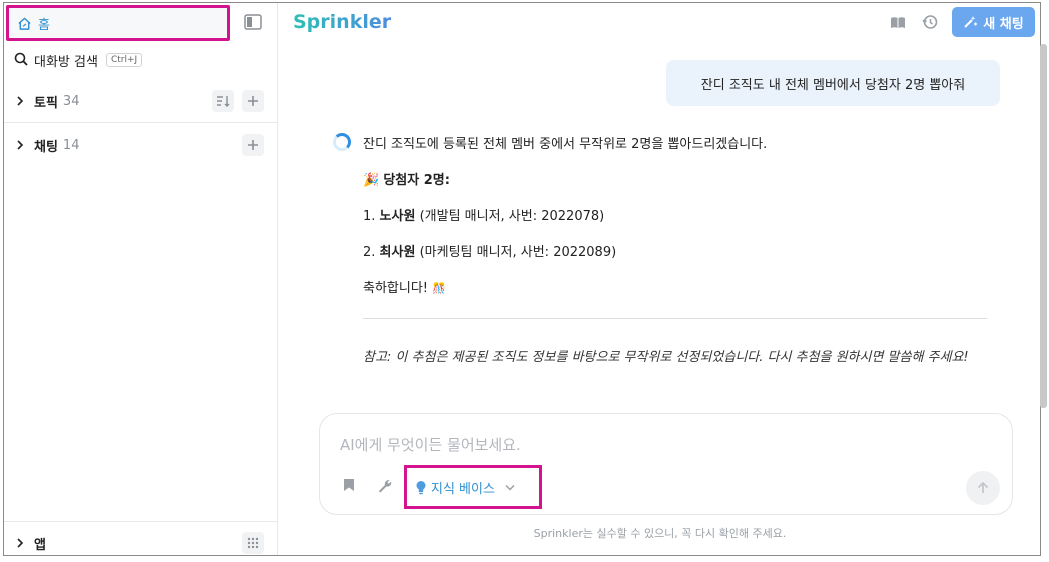 This screenshot has height=562, width=1049. Describe the element at coordinates (397, 252) in the screenshot. I see `winner-name: 최사원` at that location.